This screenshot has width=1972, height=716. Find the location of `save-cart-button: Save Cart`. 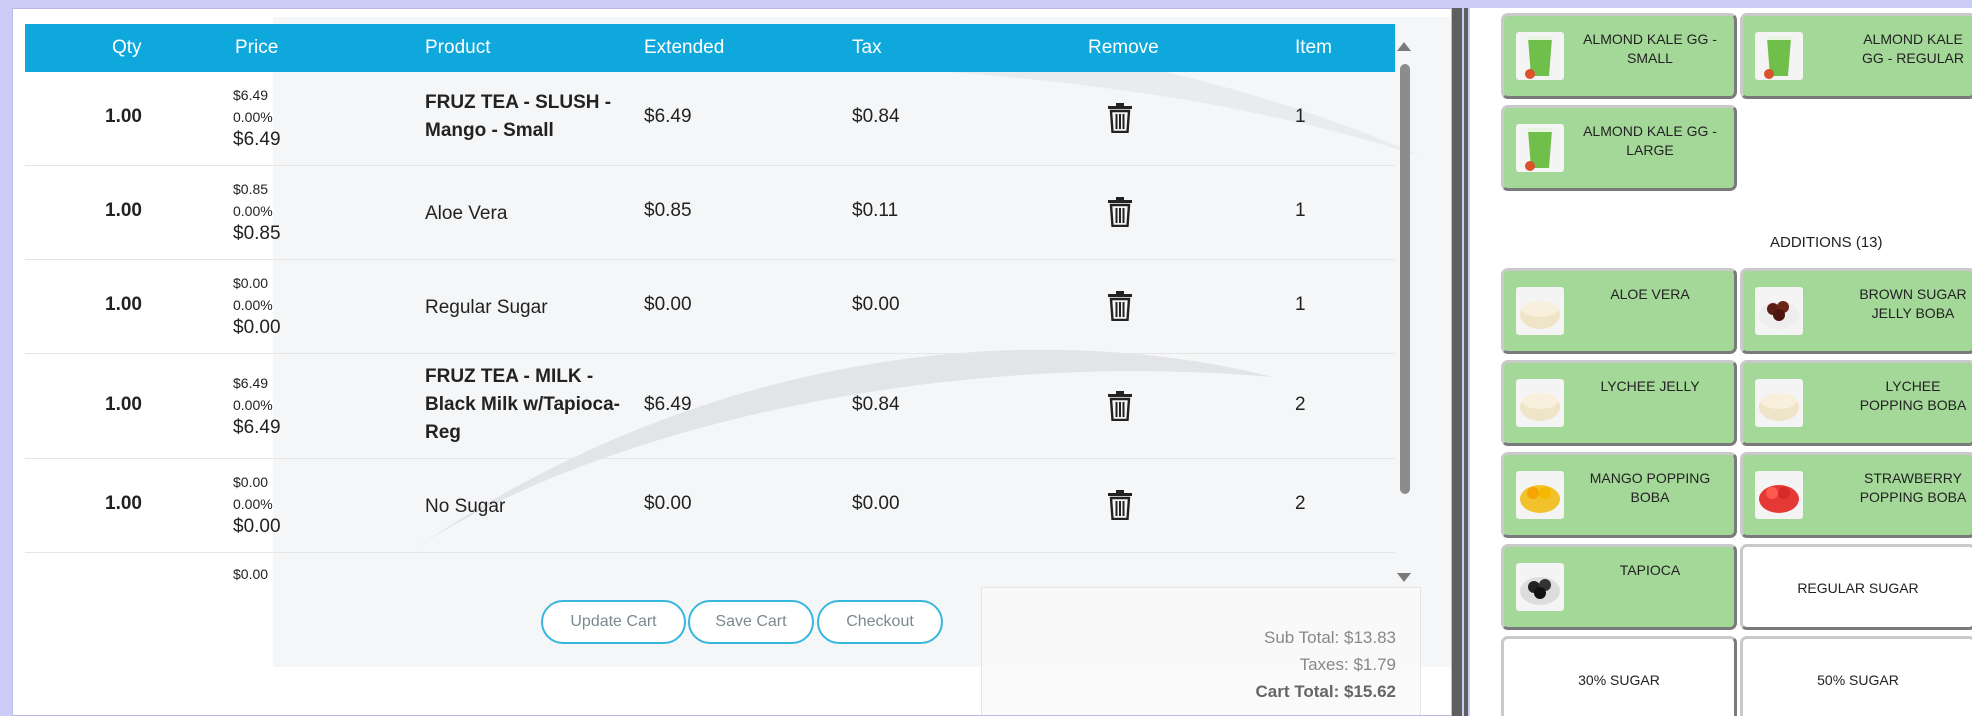

save-cart-button: Save Cart is located at coordinates (751, 622).